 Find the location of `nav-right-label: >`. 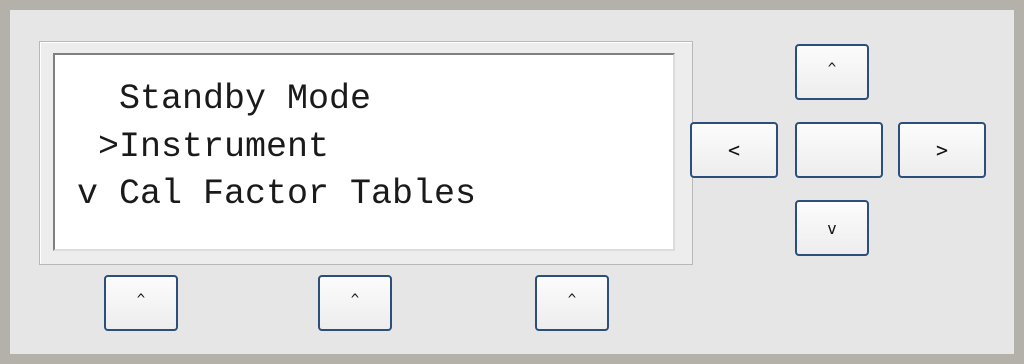

nav-right-label: > is located at coordinates (942, 150).